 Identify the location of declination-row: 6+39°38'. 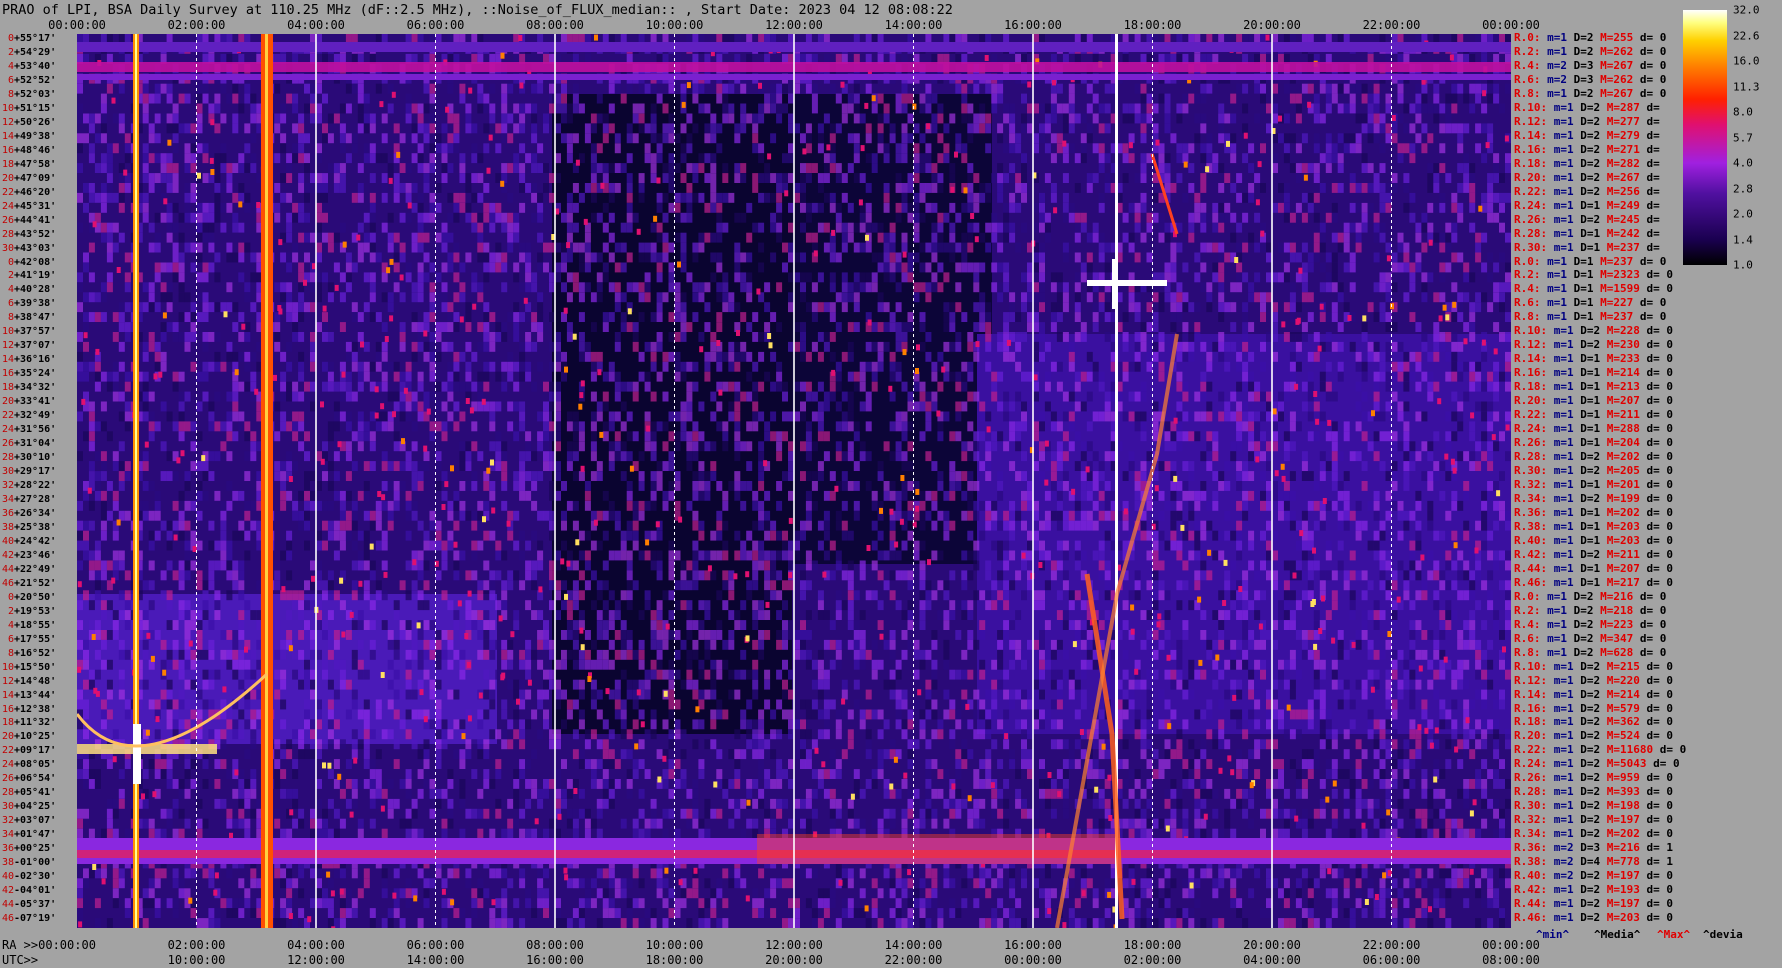
(38, 304).